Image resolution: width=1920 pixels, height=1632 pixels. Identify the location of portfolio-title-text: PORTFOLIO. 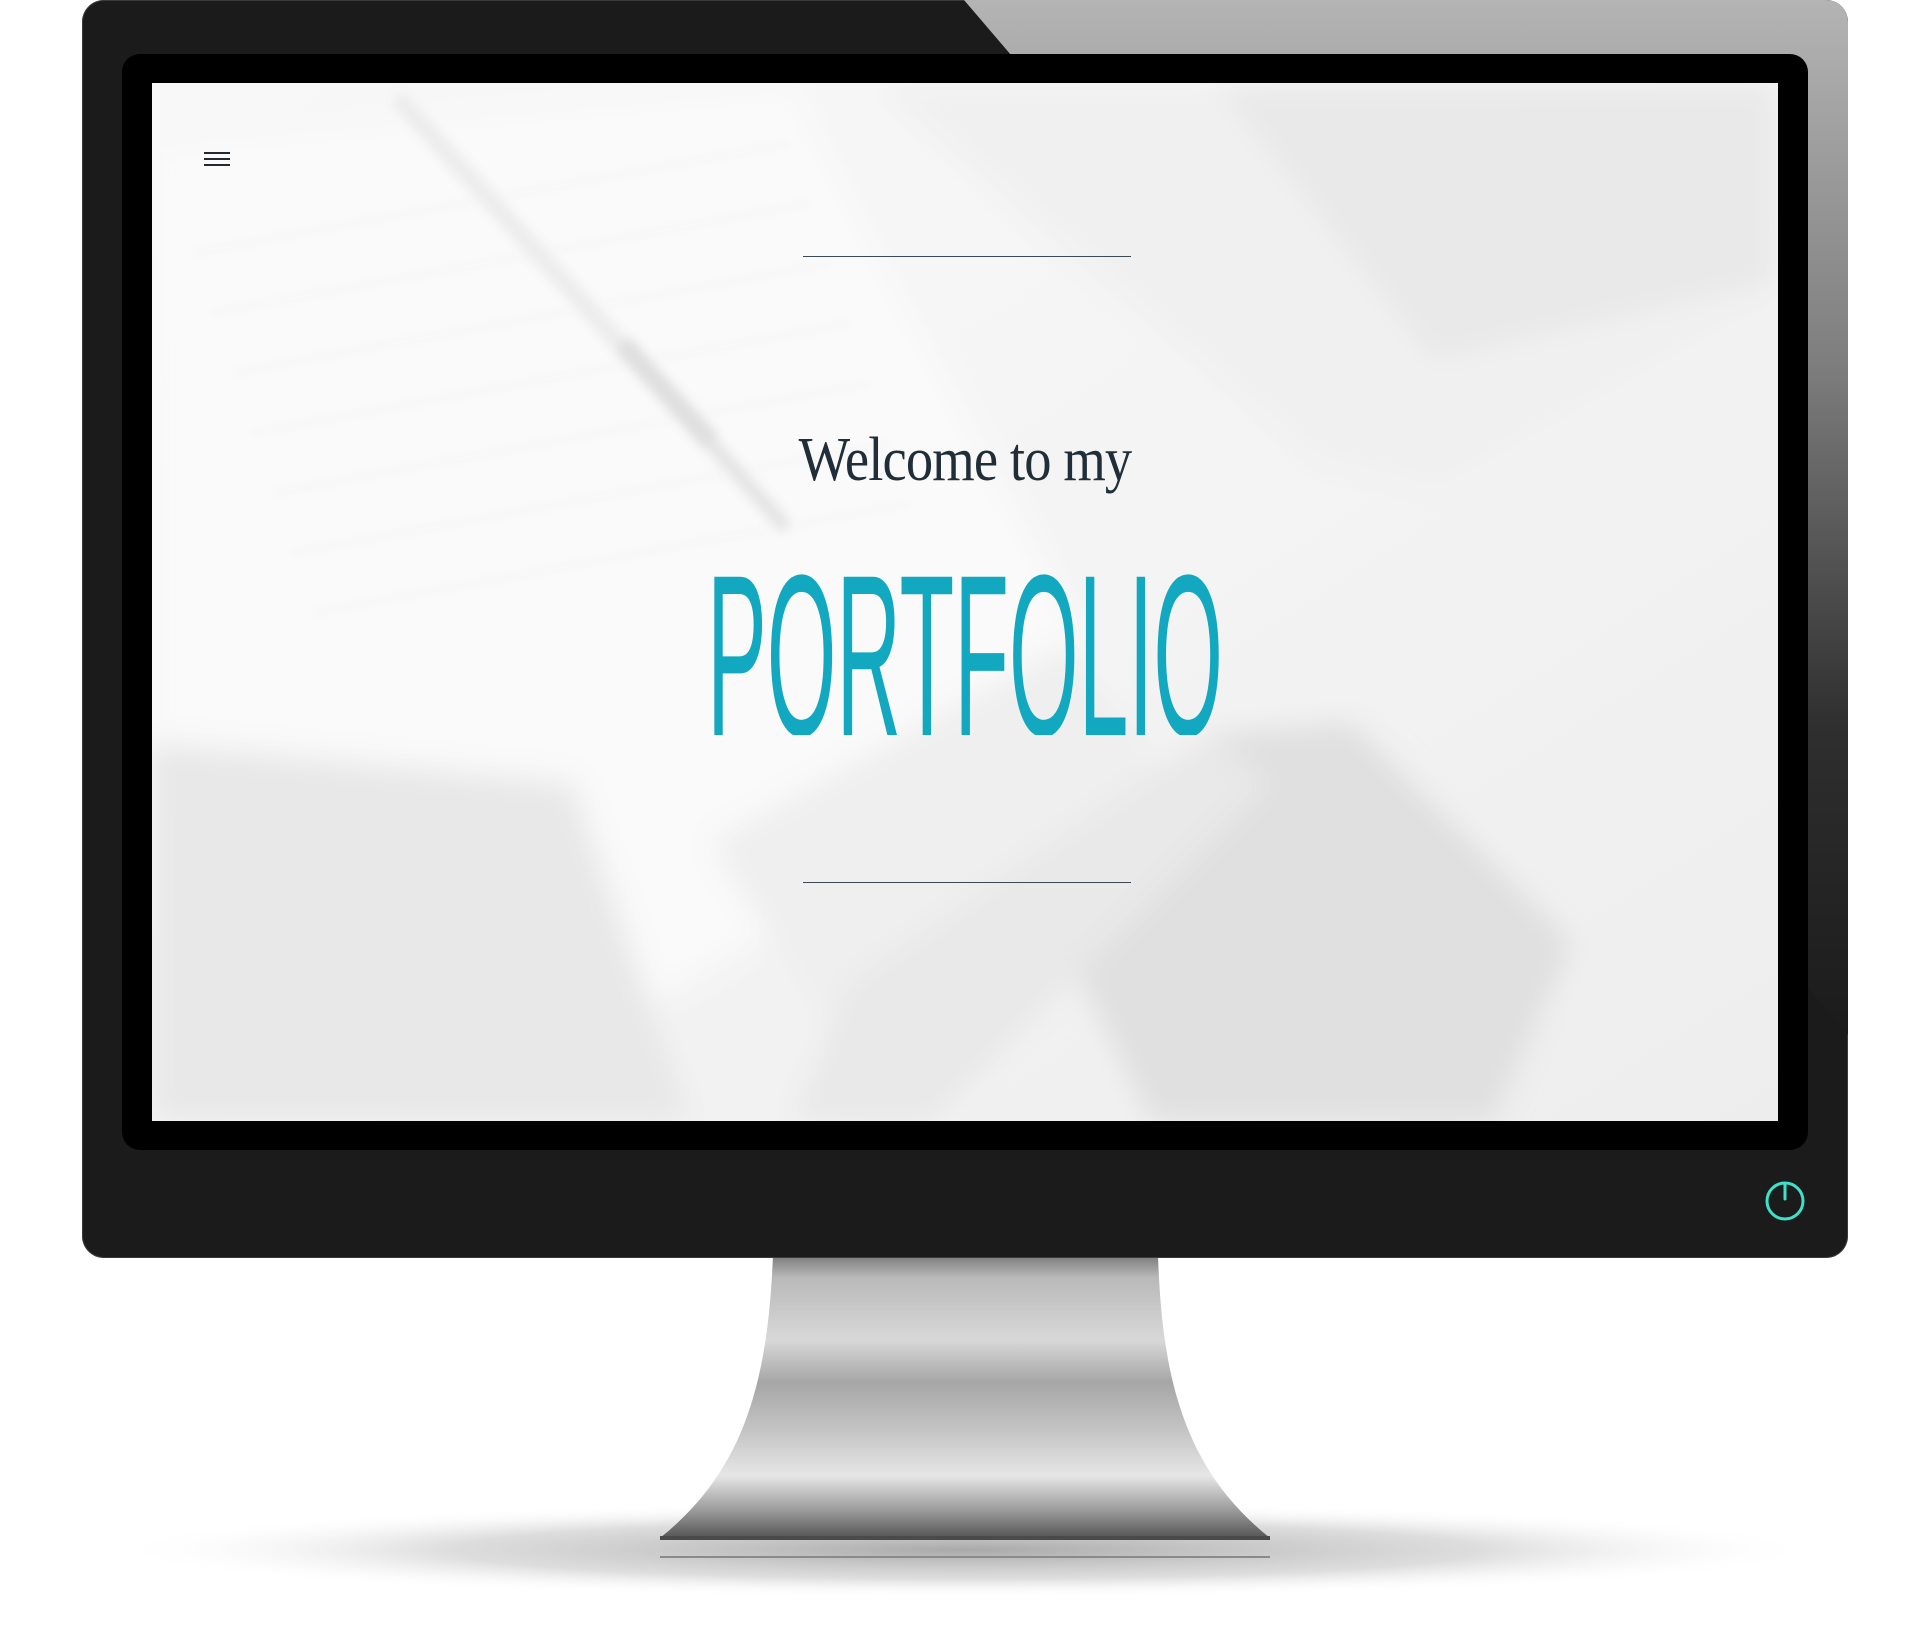
(965, 643).